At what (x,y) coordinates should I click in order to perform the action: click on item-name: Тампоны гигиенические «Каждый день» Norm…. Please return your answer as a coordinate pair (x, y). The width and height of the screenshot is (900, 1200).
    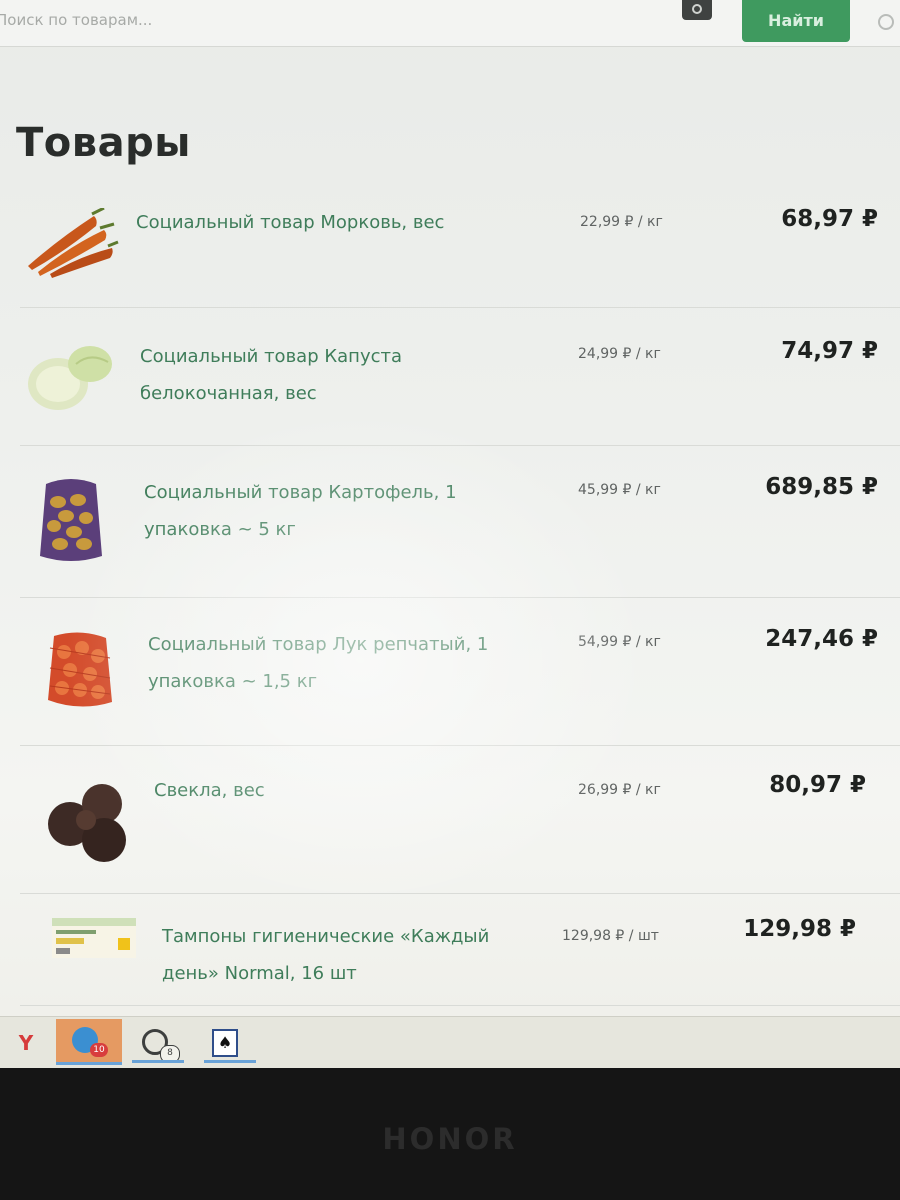
    Looking at the image, I should click on (342, 955).